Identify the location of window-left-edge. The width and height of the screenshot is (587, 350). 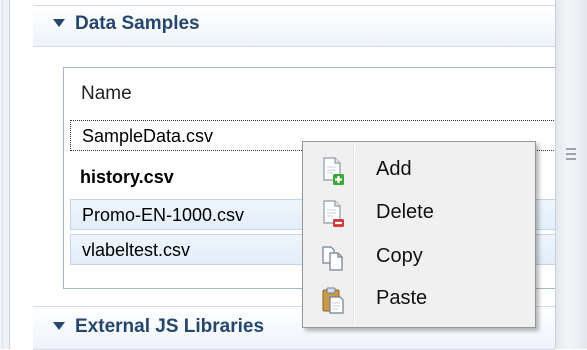
(5, 174).